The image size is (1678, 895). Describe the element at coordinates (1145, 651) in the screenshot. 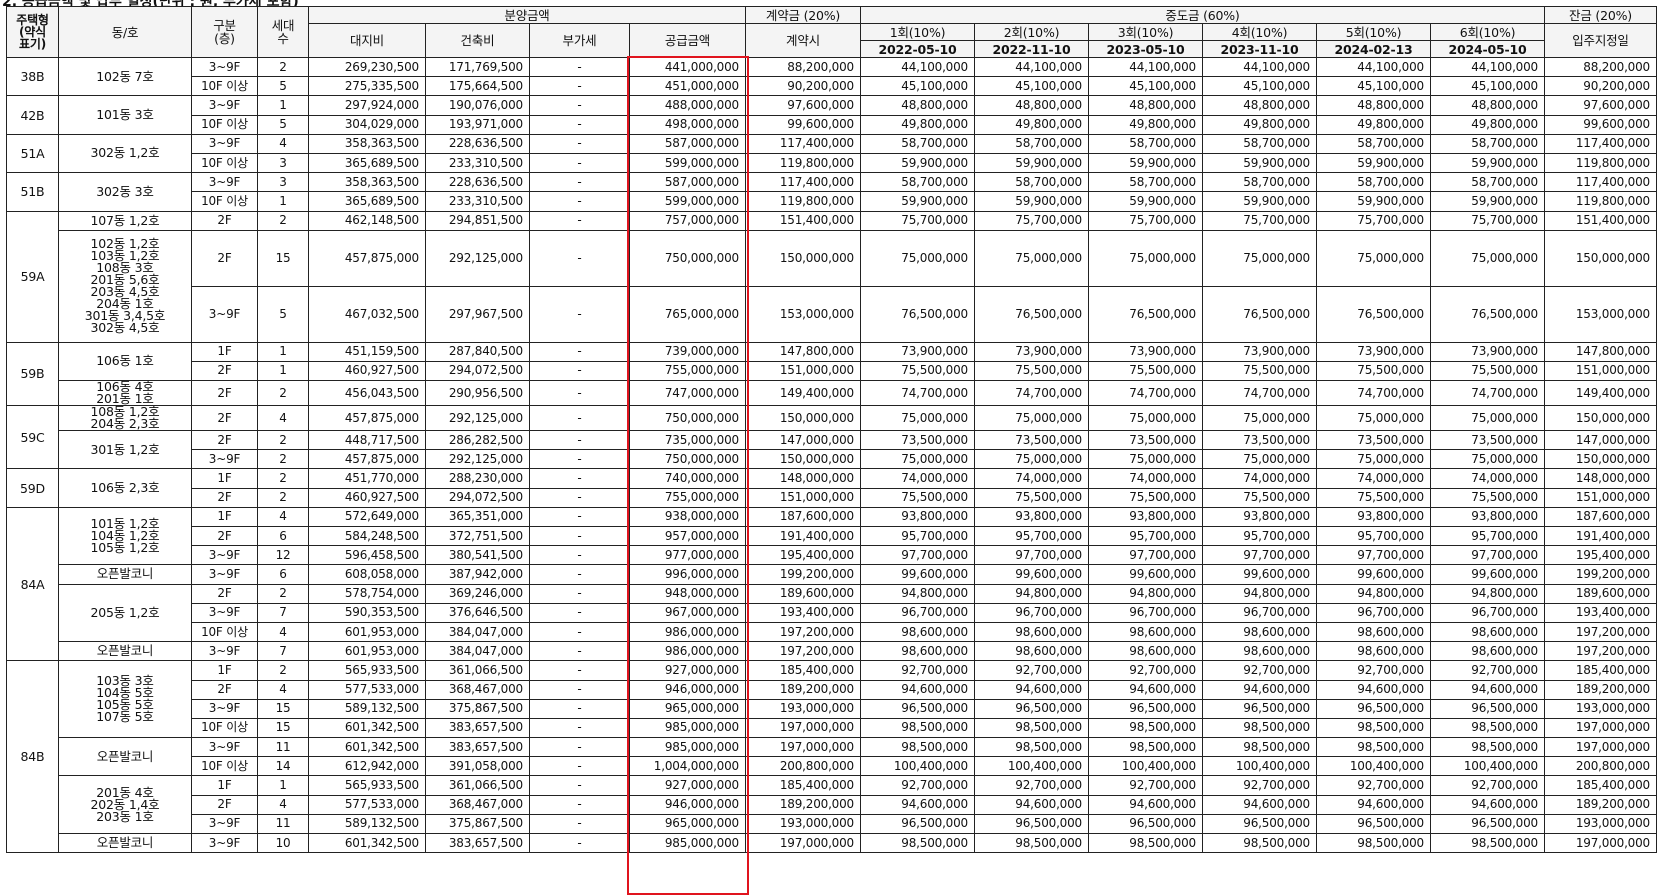

I see `cell-installment-3: 98,600,000` at that location.